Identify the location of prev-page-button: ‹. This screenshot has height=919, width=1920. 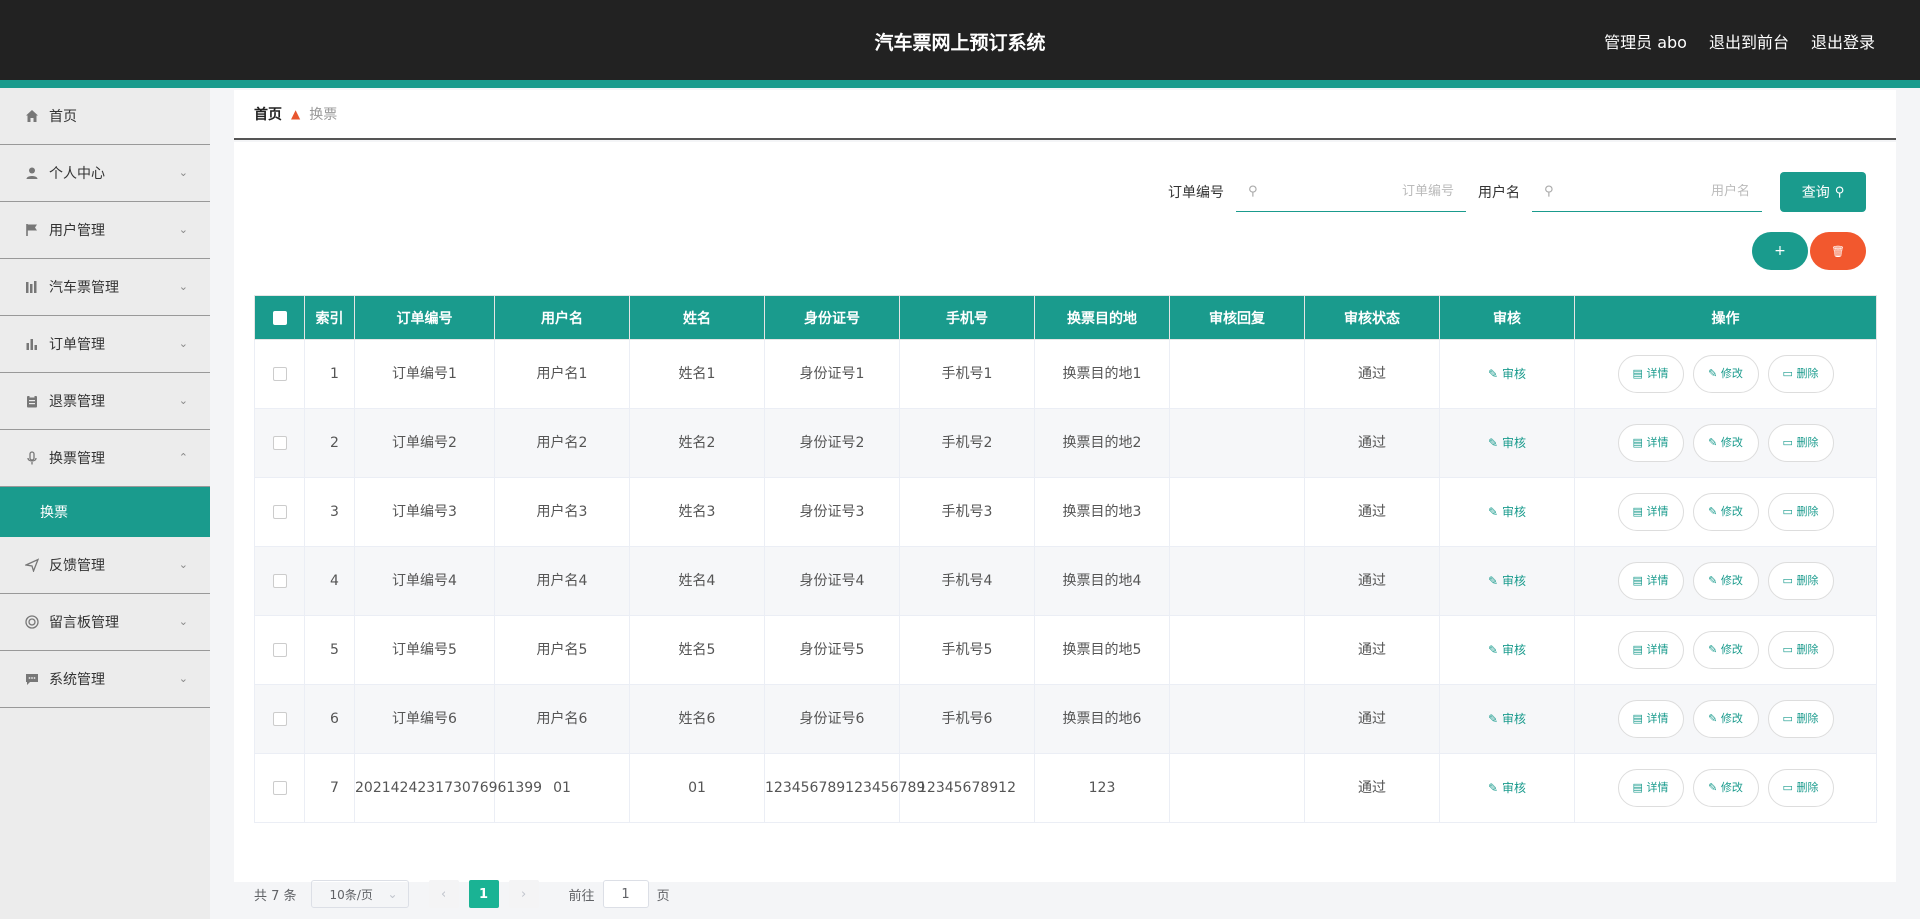
(443, 894).